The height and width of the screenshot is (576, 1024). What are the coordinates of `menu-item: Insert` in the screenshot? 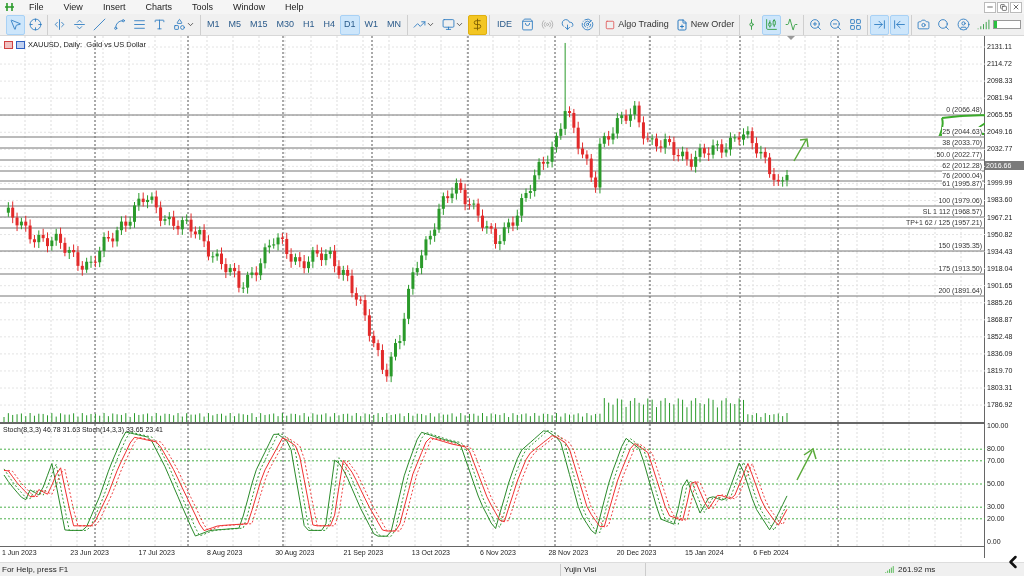 It's located at (114, 7).